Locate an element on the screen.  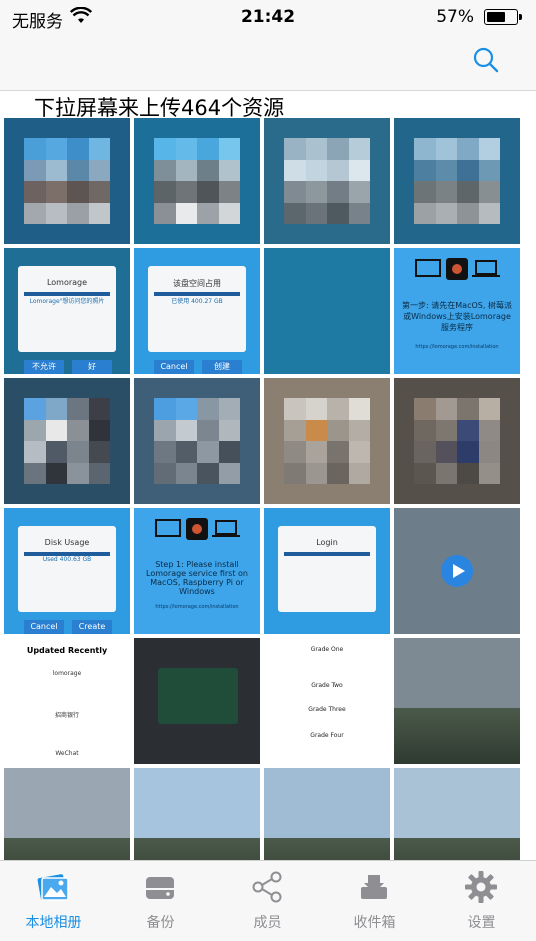
photo-thumbnail: Disk Usage Used 400.63 GB Cancel Create is located at coordinates (67, 571).